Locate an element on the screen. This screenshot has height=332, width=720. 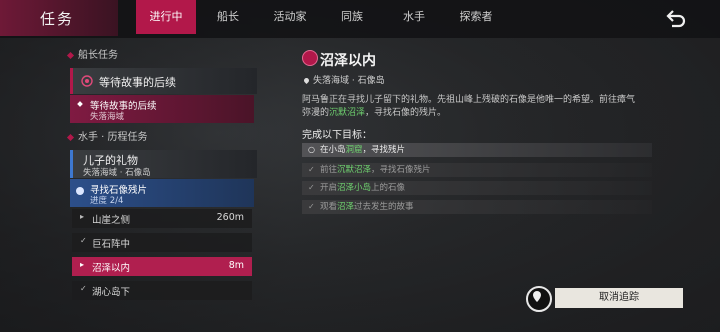
waypoint-row: ▸ 山崖之侧 260m is located at coordinates (162, 218).